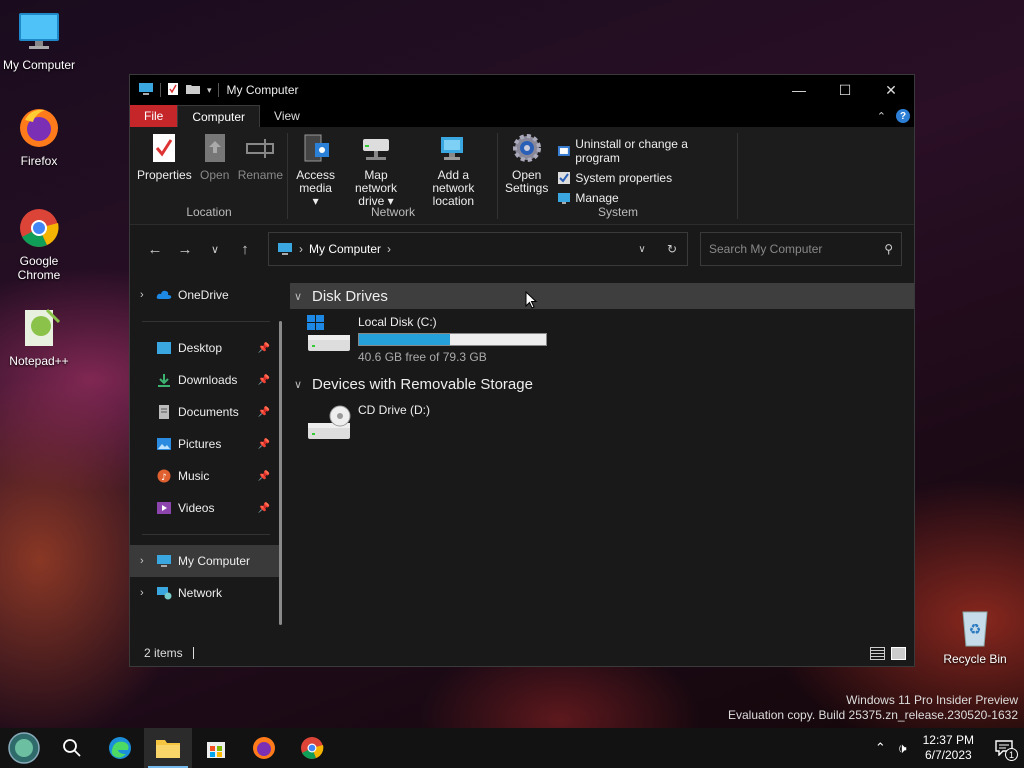 Image resolution: width=1024 pixels, height=768 pixels. I want to click on edge-taskbar-button, so click(120, 748).